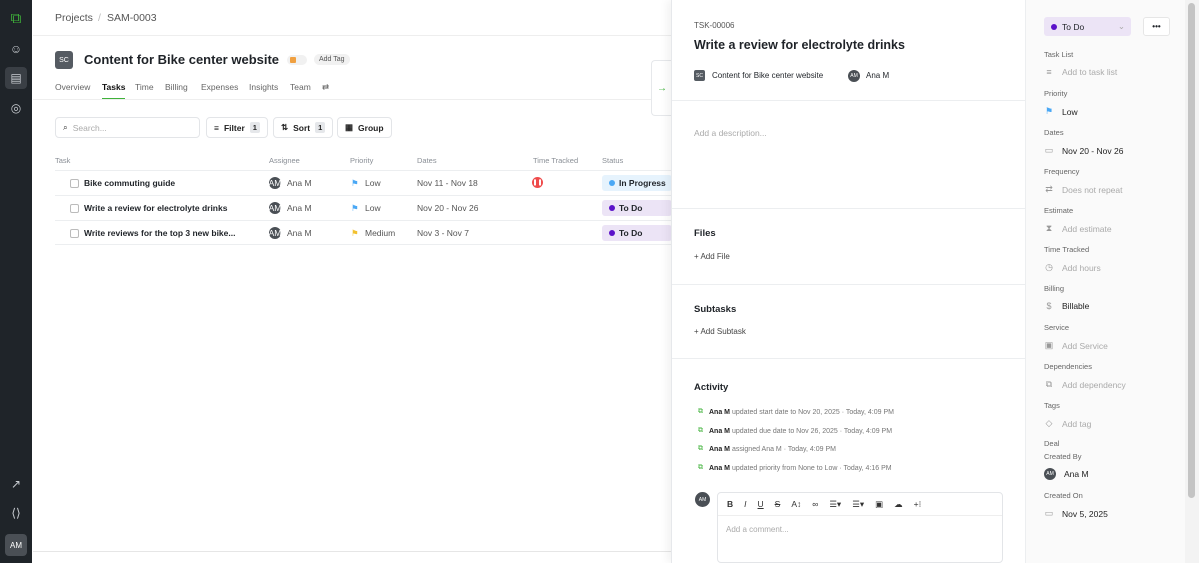 This screenshot has height=563, width=1199. What do you see at coordinates (815, 504) in the screenshot?
I see `link-icon: ∞` at bounding box center [815, 504].